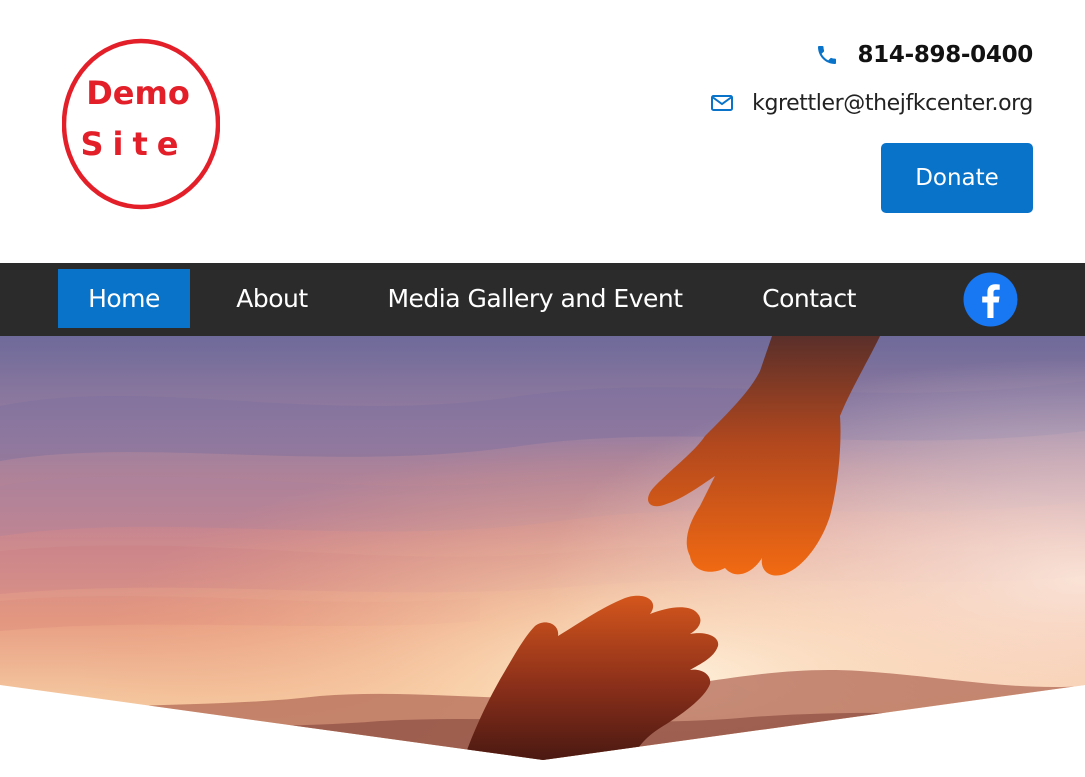 This screenshot has width=1085, height=777. I want to click on site-logo: Demo Site, so click(141, 124).